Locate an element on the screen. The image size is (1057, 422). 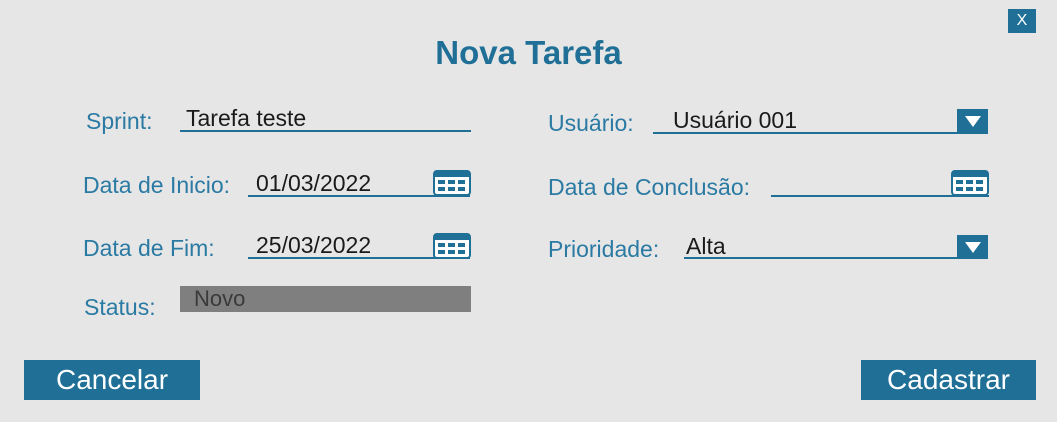
data-inicio-label: Data de Inicio: is located at coordinates (157, 185).